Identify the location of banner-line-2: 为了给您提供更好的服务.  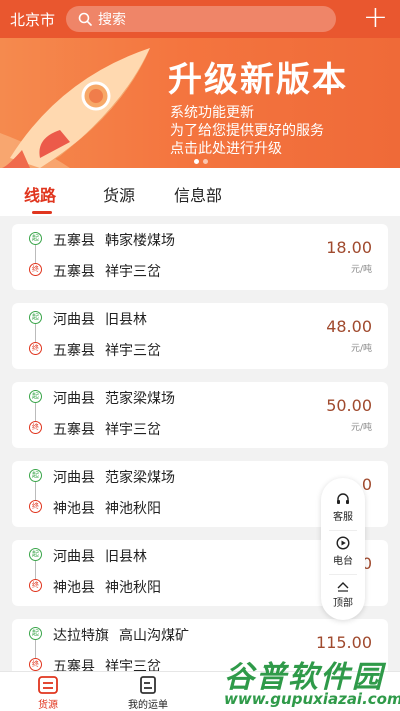
(247, 131).